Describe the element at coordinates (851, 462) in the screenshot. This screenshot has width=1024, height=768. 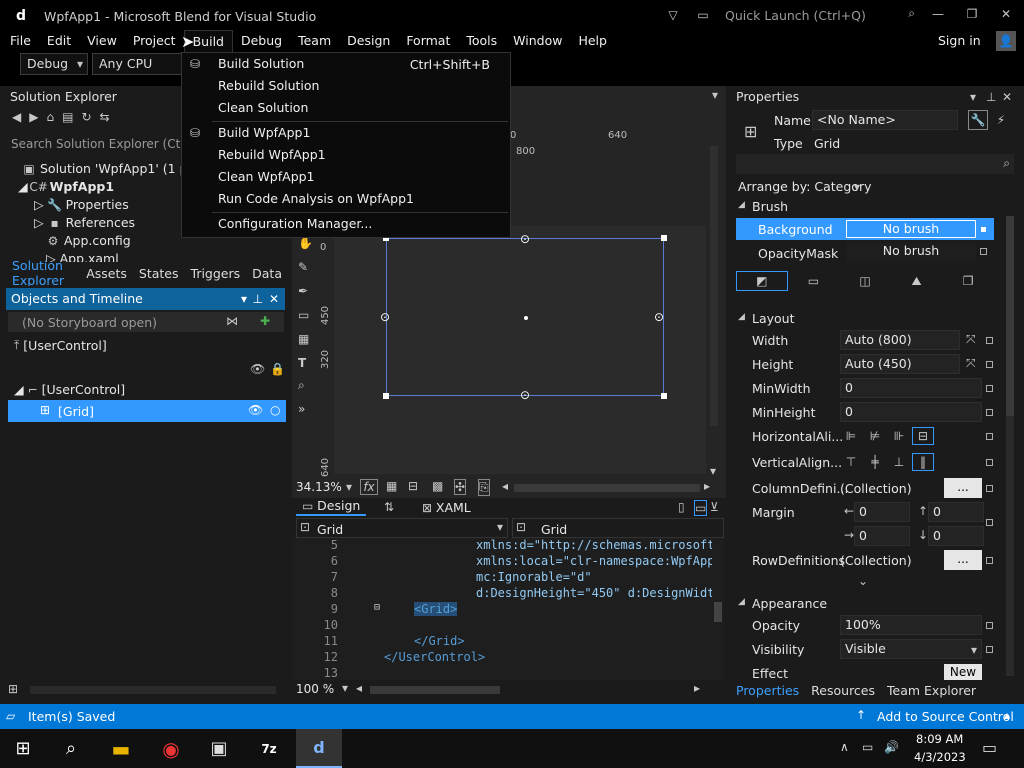
I see `align-top-icon: ⊤` at that location.